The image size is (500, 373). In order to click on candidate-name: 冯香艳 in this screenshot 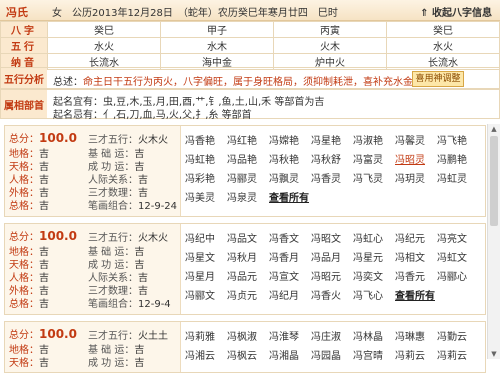, I will do `click(200, 139)`.